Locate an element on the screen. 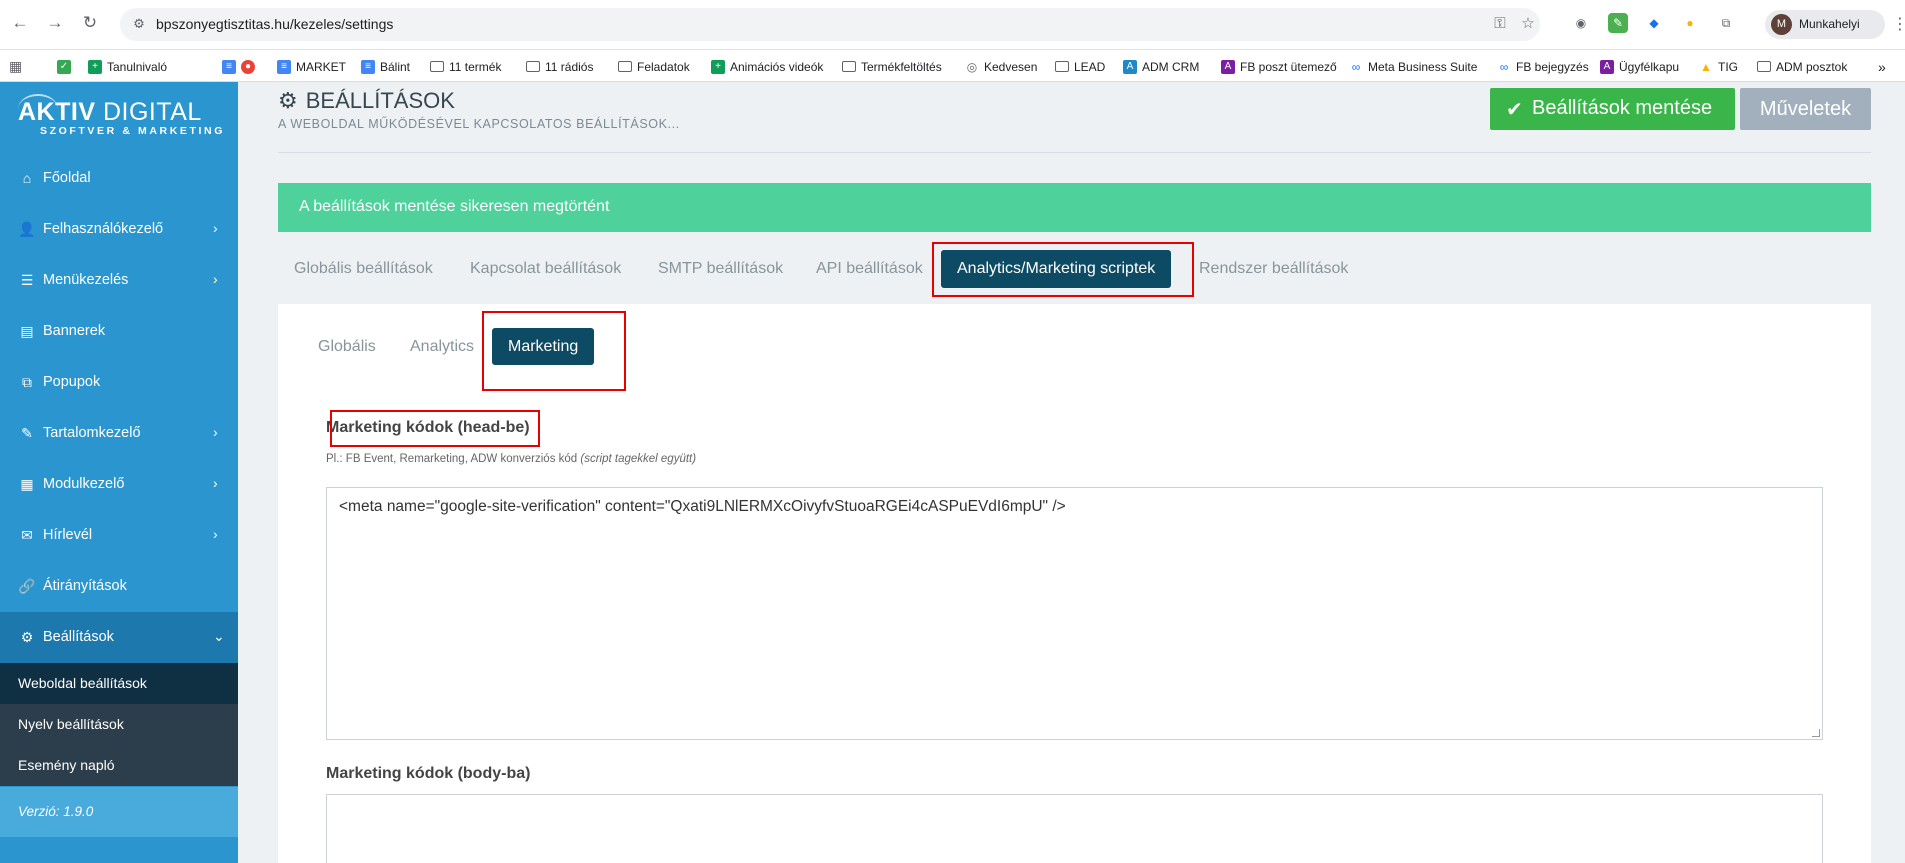 This screenshot has width=1905, height=863. grid-icon: ▦ is located at coordinates (27, 484).